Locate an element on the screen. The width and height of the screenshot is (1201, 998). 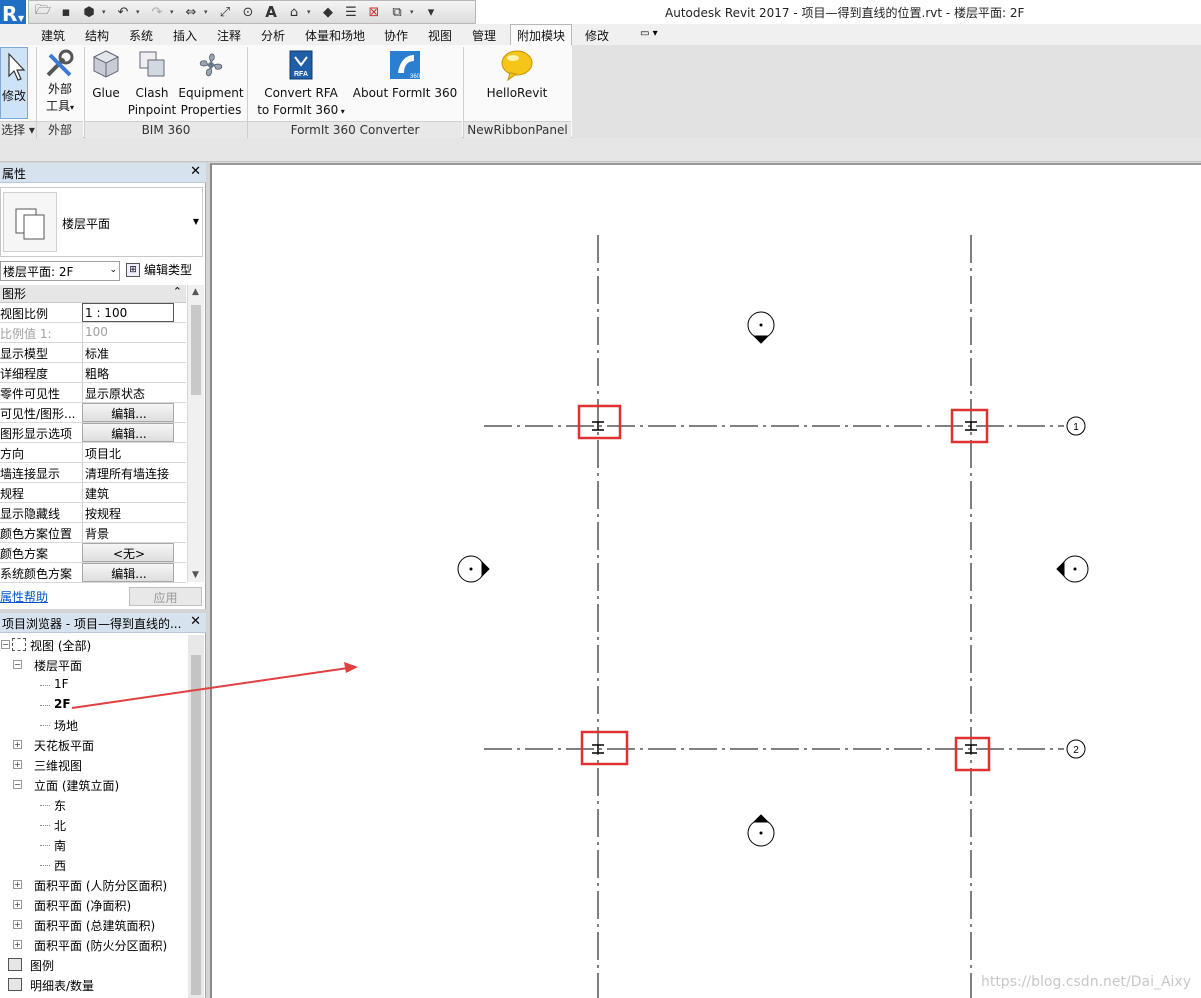
tab-systems: 系统 is located at coordinates (141, 35).